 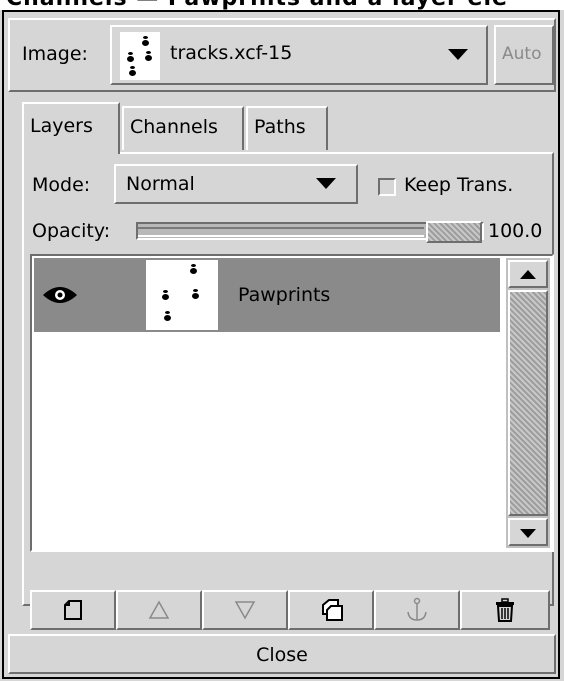 What do you see at coordinates (524, 55) in the screenshot?
I see `auto-button: Auto` at bounding box center [524, 55].